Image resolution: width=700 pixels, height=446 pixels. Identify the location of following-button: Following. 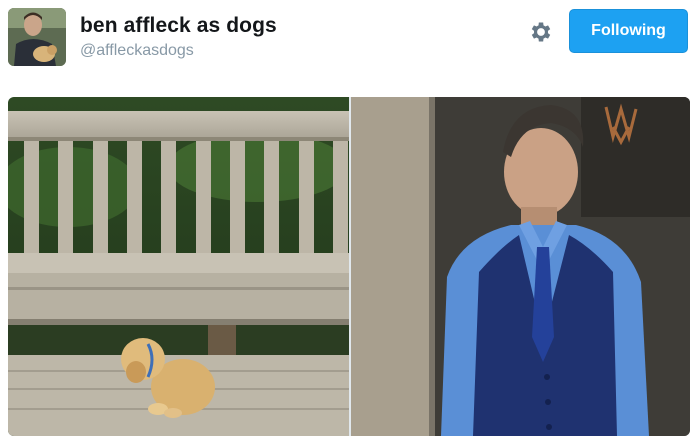
(628, 31).